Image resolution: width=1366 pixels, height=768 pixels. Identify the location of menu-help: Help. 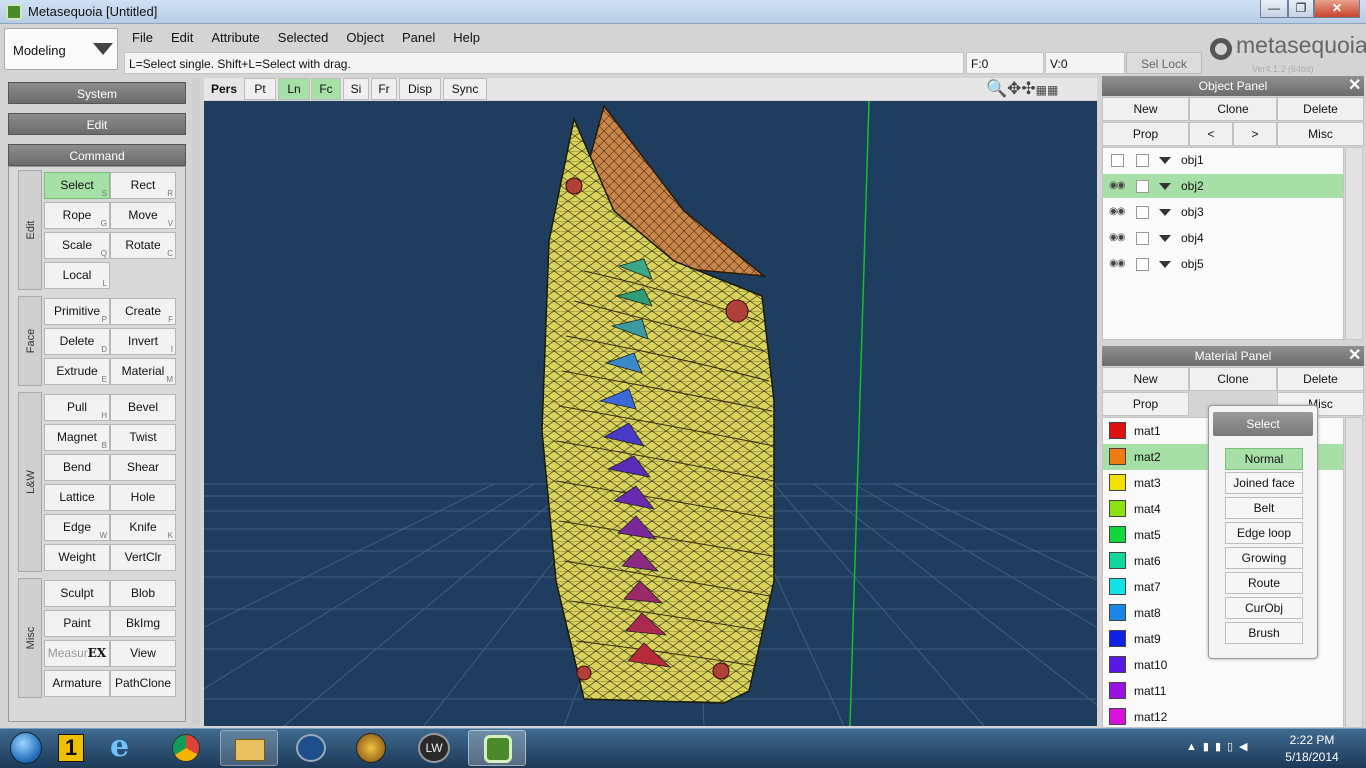
(465, 35).